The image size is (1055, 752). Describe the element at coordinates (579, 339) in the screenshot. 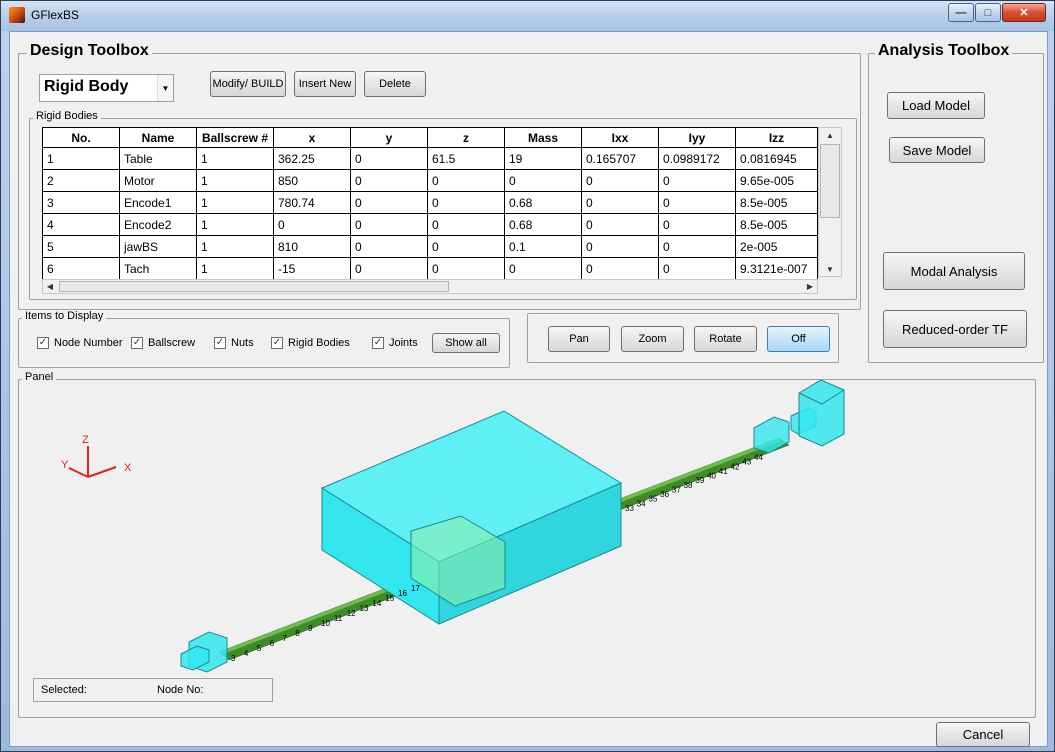

I see `pan-button: Pan` at that location.